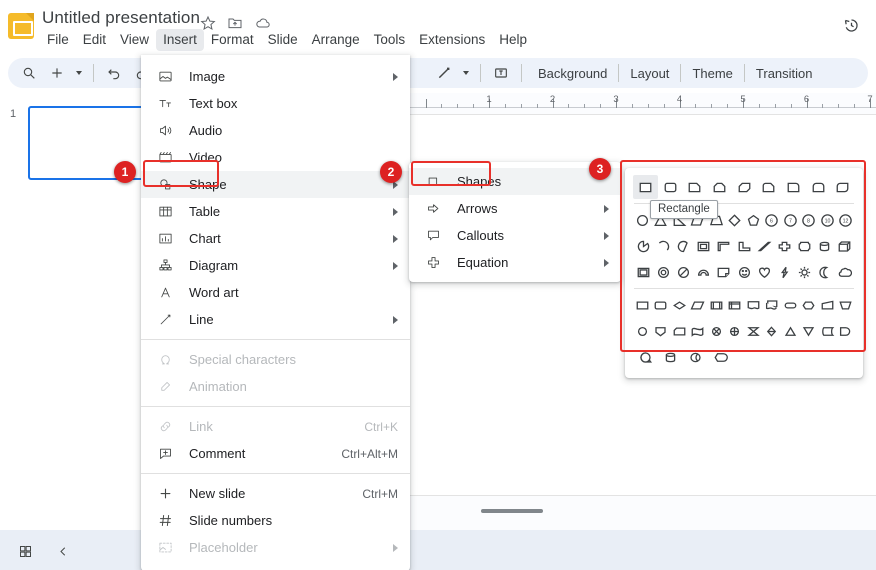 Image resolution: width=876 pixels, height=570 pixels. Describe the element at coordinates (670, 187) in the screenshot. I see `shape-rounded-rectangle-icon` at that location.